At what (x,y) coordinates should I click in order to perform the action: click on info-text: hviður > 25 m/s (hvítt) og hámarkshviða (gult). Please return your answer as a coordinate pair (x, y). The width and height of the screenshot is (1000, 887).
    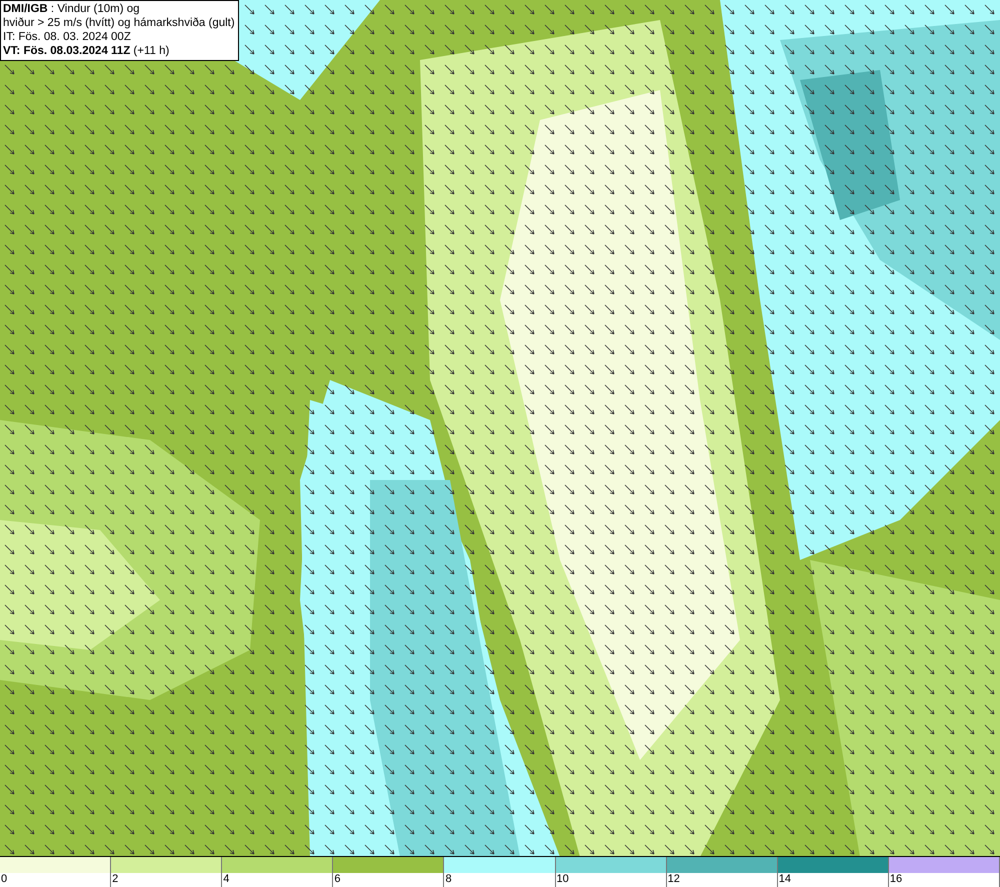
    Looking at the image, I should click on (119, 23).